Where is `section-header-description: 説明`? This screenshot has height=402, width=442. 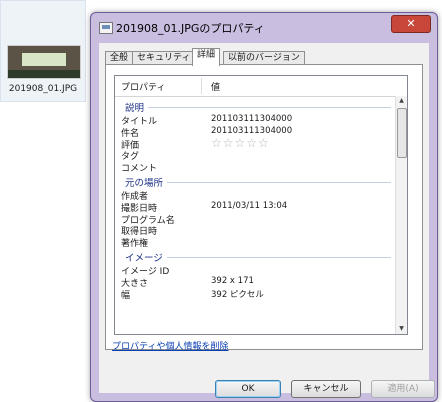
section-header-description: 説明 is located at coordinates (256, 106).